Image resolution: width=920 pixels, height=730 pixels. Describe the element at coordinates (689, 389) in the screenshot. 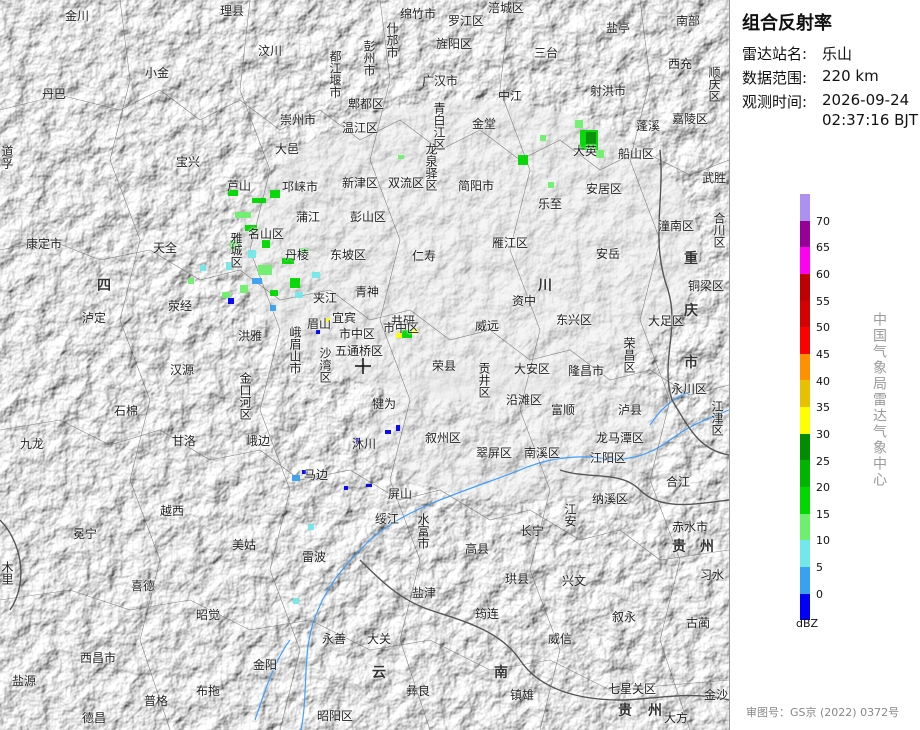

I see `place-name: 永川区` at that location.